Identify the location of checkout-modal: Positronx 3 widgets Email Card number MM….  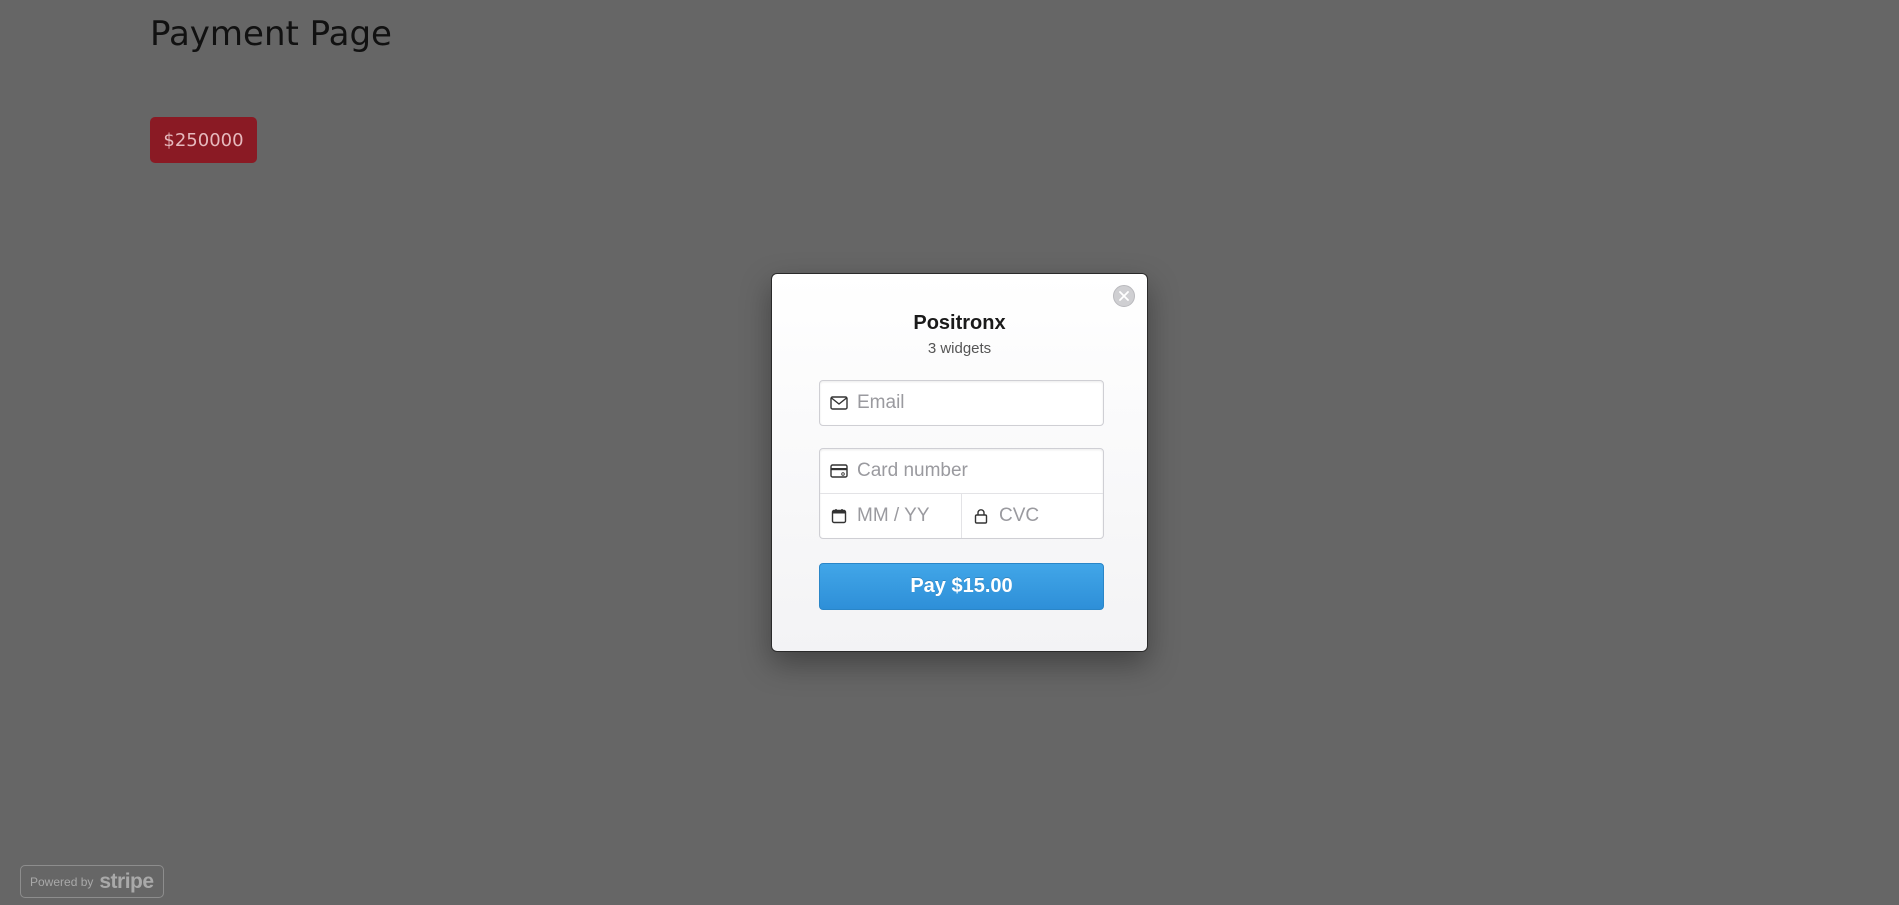
(959, 462).